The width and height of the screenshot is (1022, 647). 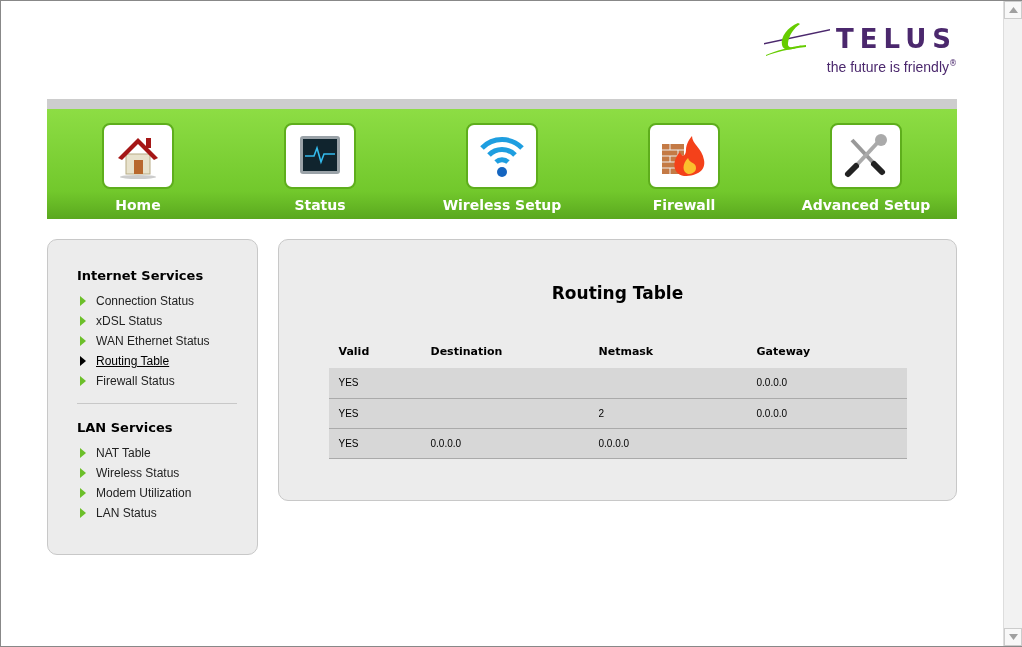 What do you see at coordinates (796, 39) in the screenshot?
I see `swoosh-icon` at bounding box center [796, 39].